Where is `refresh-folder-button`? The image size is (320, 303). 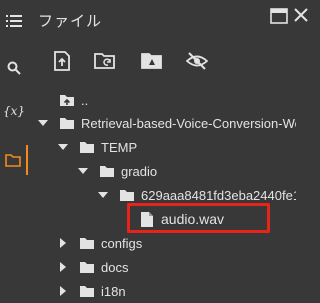 refresh-folder-button is located at coordinates (105, 61).